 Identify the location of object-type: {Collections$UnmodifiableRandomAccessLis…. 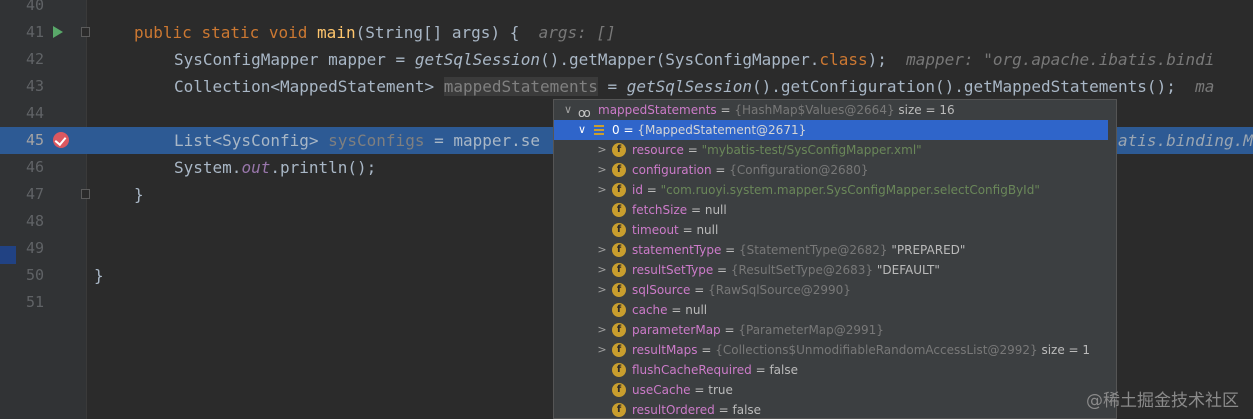
(876, 350).